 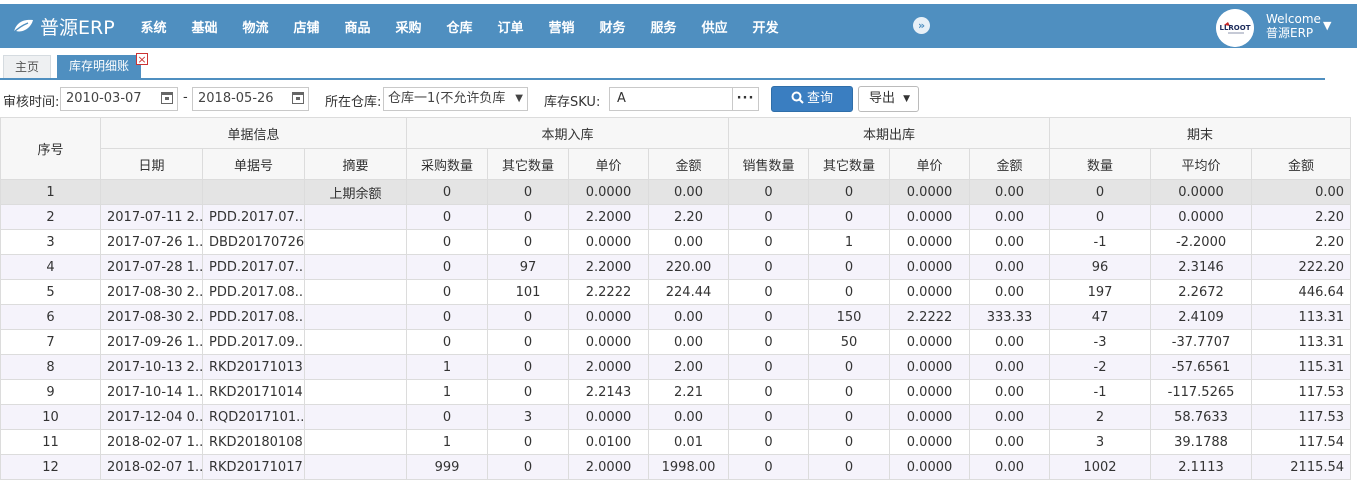 What do you see at coordinates (676, 192) in the screenshot?
I see `table-row: 1 上期余额 0 0 0.0000 0.00 0 0 0.0000 0.00 0 0.0000 0.00` at bounding box center [676, 192].